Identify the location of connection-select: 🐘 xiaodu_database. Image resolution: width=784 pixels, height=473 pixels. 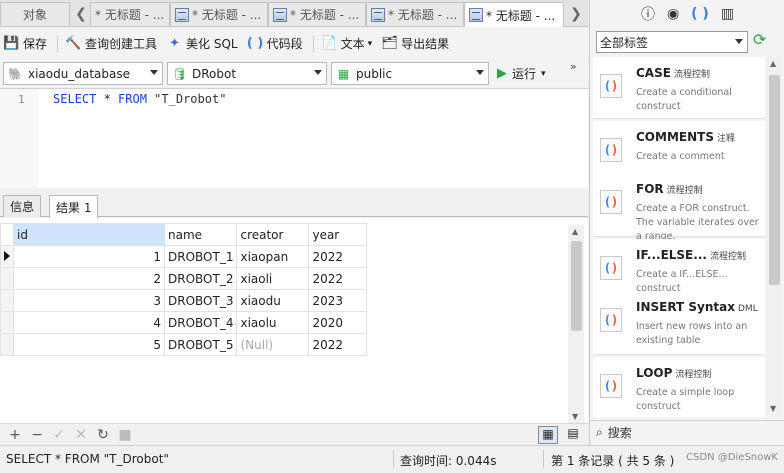
(83, 73).